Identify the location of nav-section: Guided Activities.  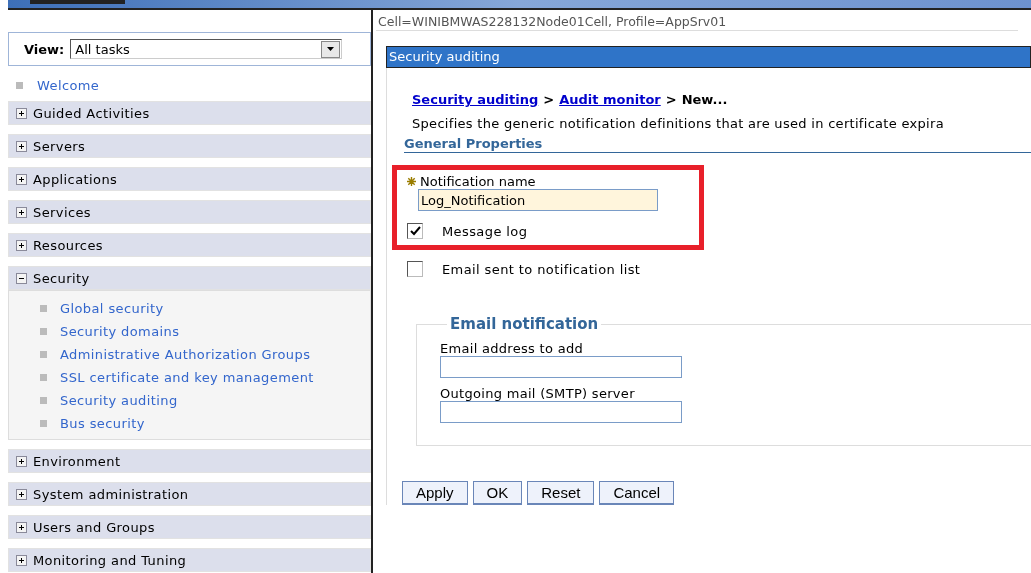
(189, 113).